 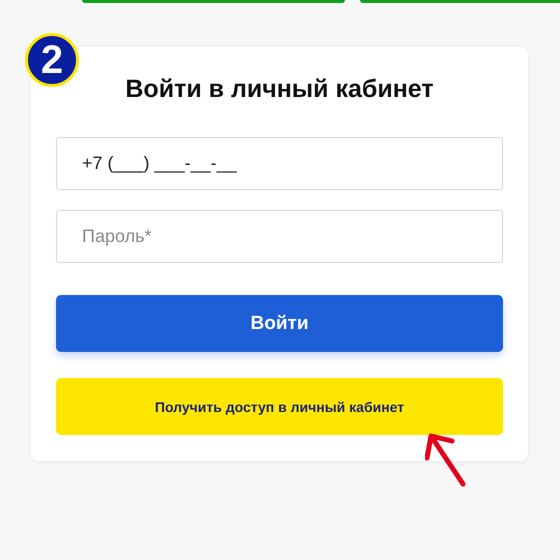 I want to click on step-badge: 2, so click(x=52, y=60).